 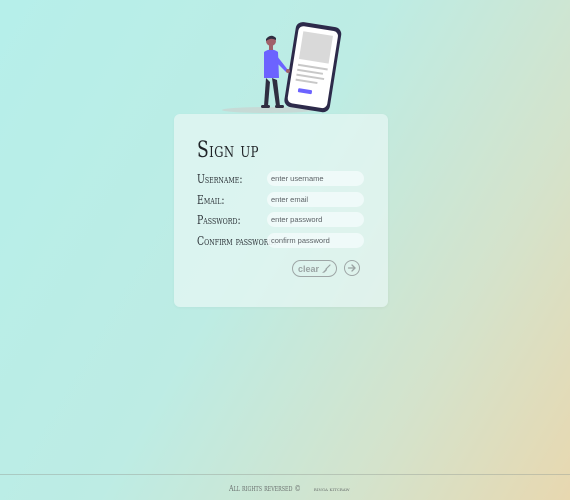 I want to click on footer: All rights reversed © ringa kitcraw, so click(x=285, y=487).